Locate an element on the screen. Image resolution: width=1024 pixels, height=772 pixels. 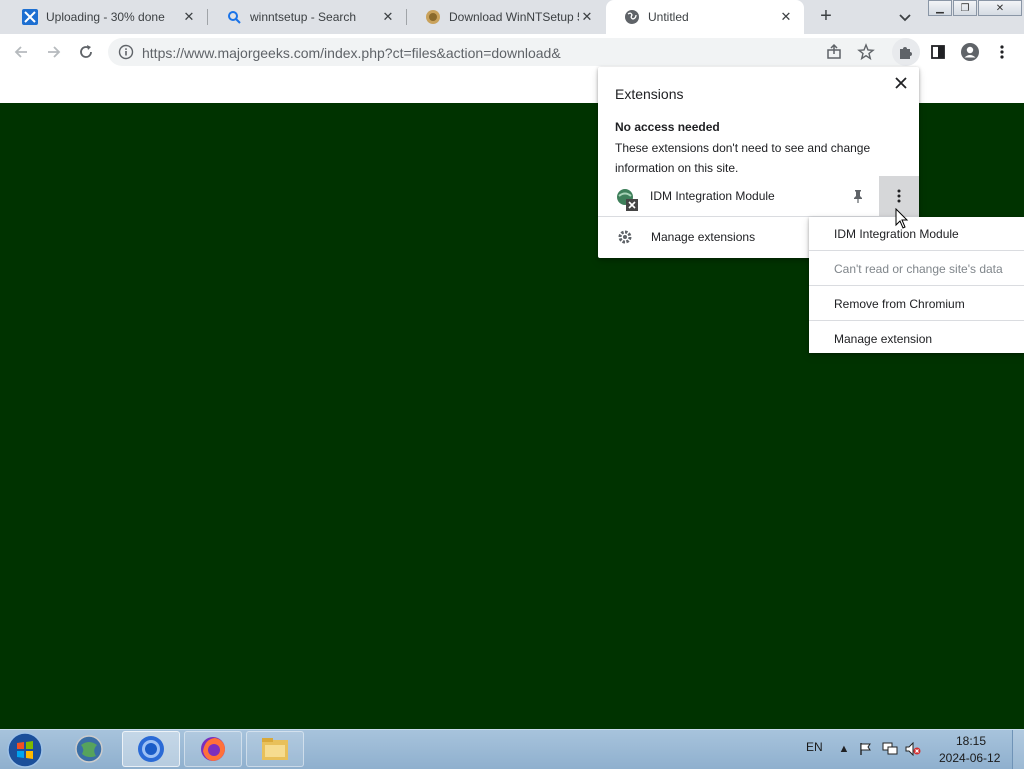
side-panel-icon is located at coordinates (938, 52).